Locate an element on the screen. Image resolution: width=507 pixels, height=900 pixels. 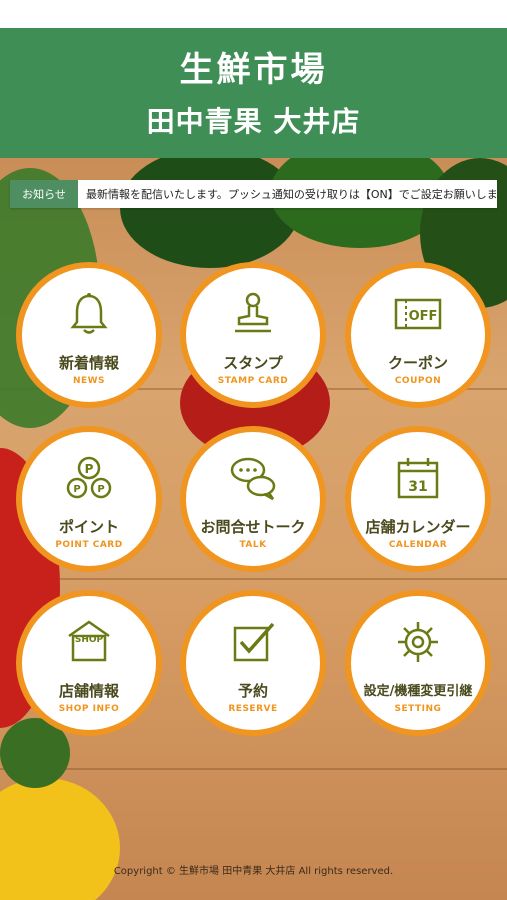
menu-stamp-label: スタンプ is located at coordinates (253, 363).